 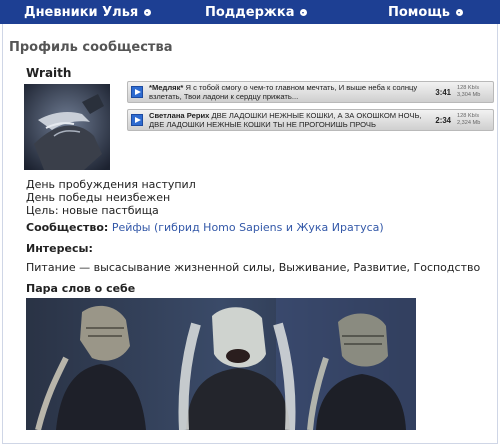 What do you see at coordinates (443, 120) in the screenshot?
I see `track-duration: 2:34` at bounding box center [443, 120].